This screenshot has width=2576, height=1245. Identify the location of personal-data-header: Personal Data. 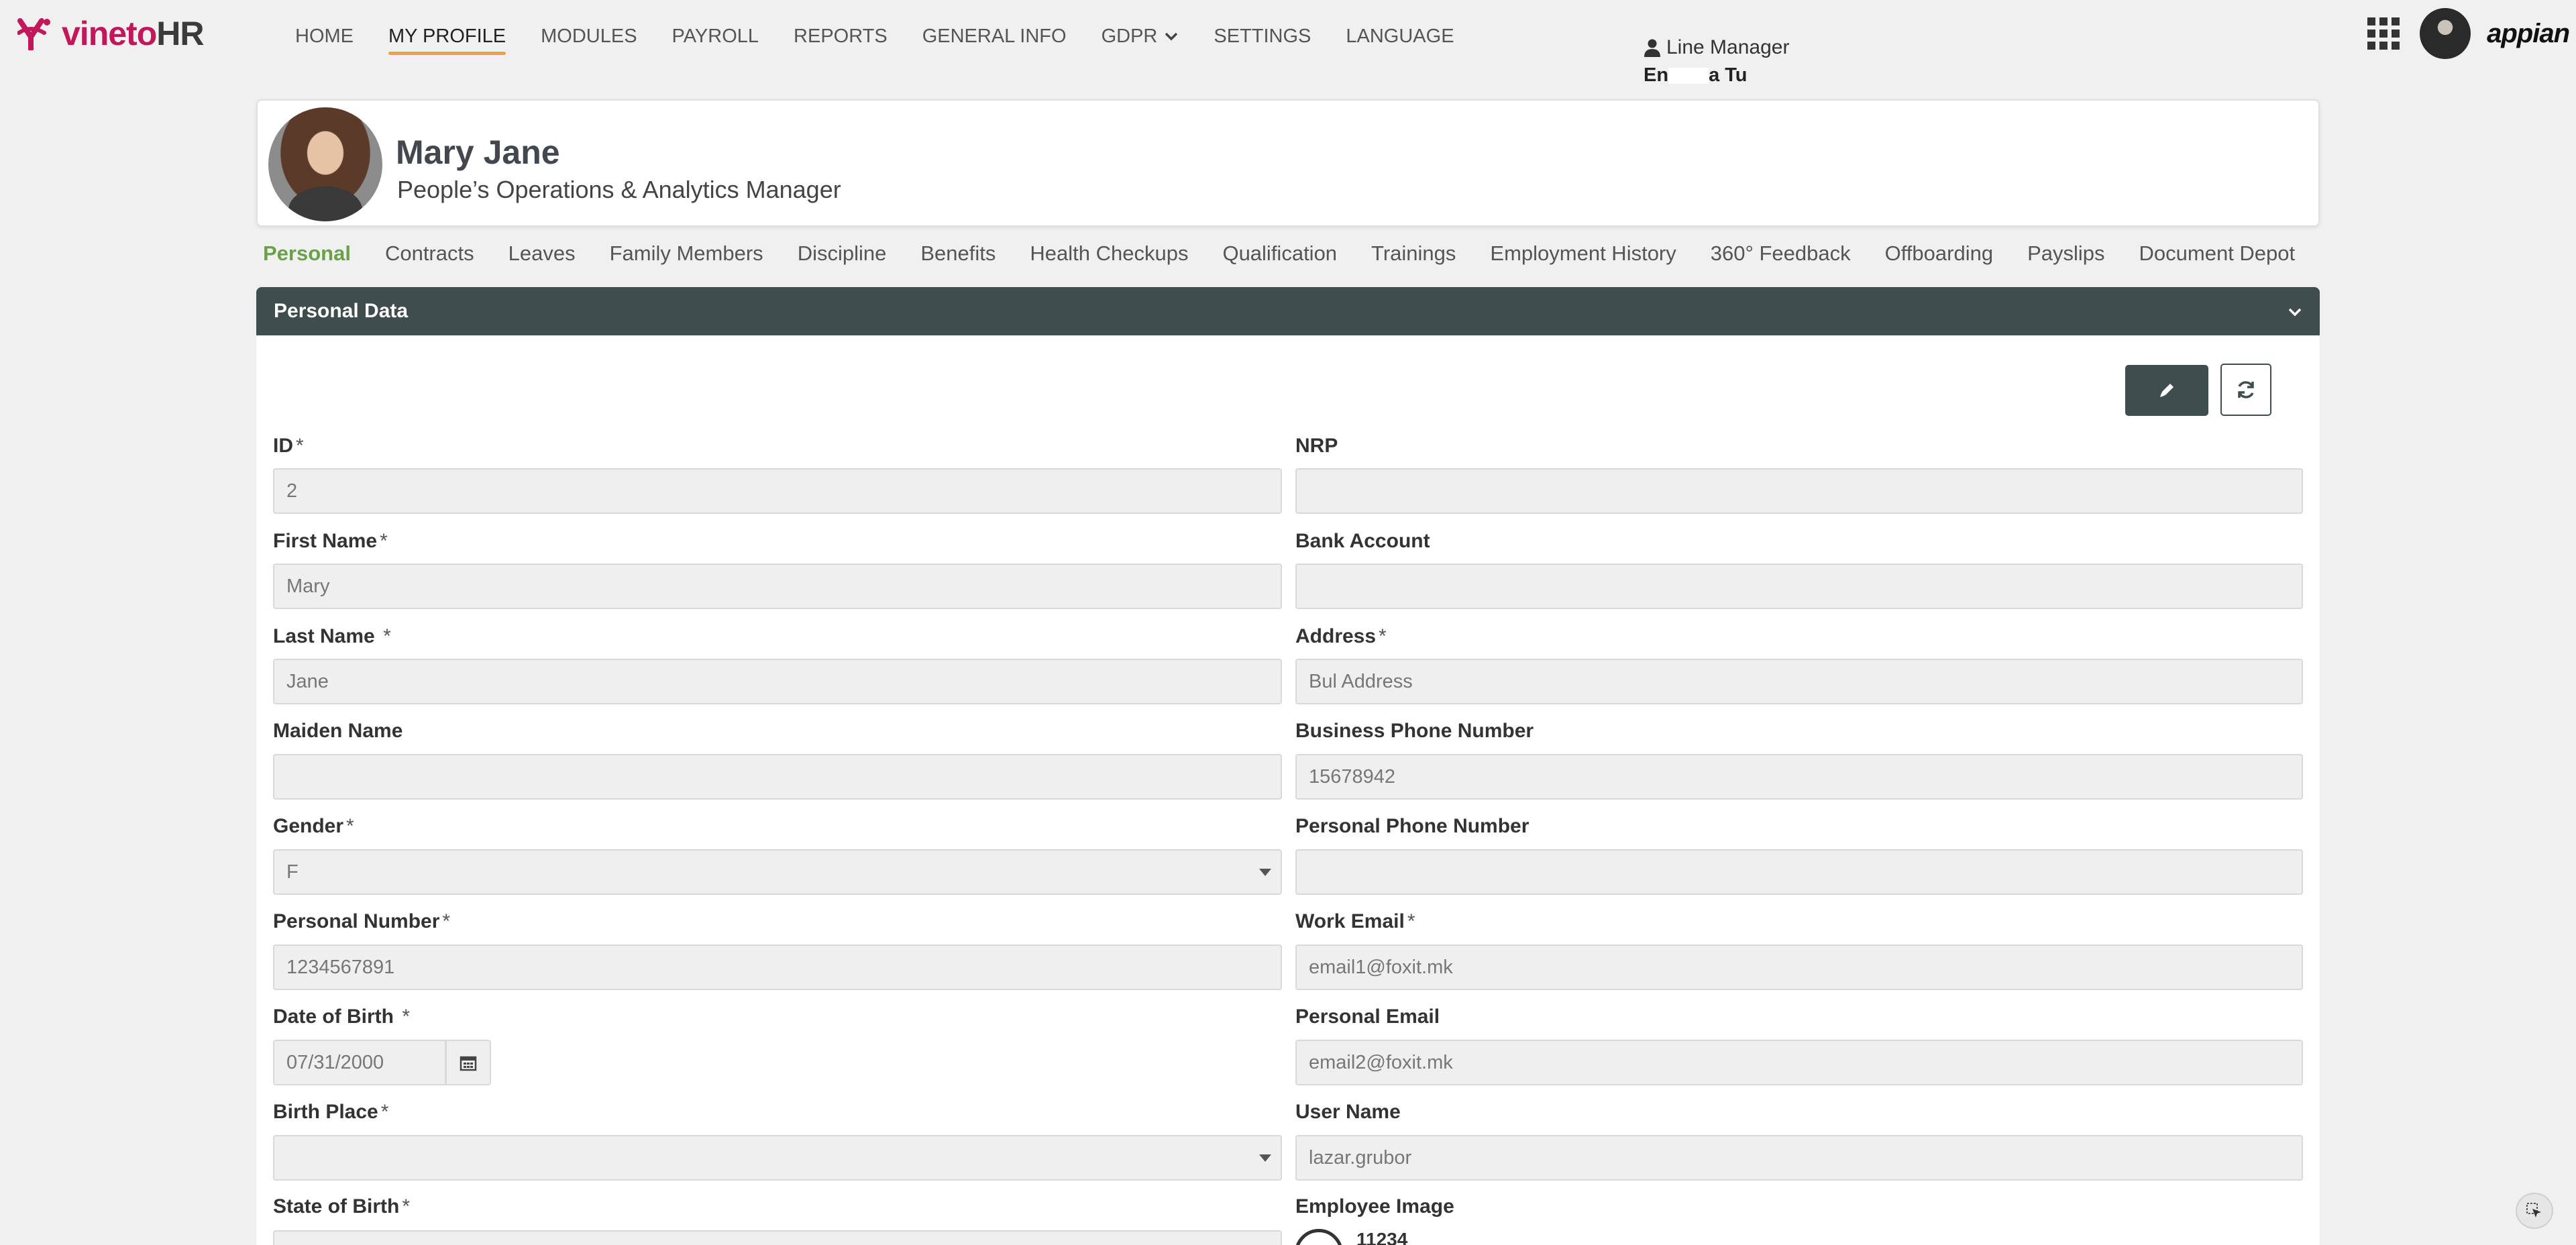
(1288, 311).